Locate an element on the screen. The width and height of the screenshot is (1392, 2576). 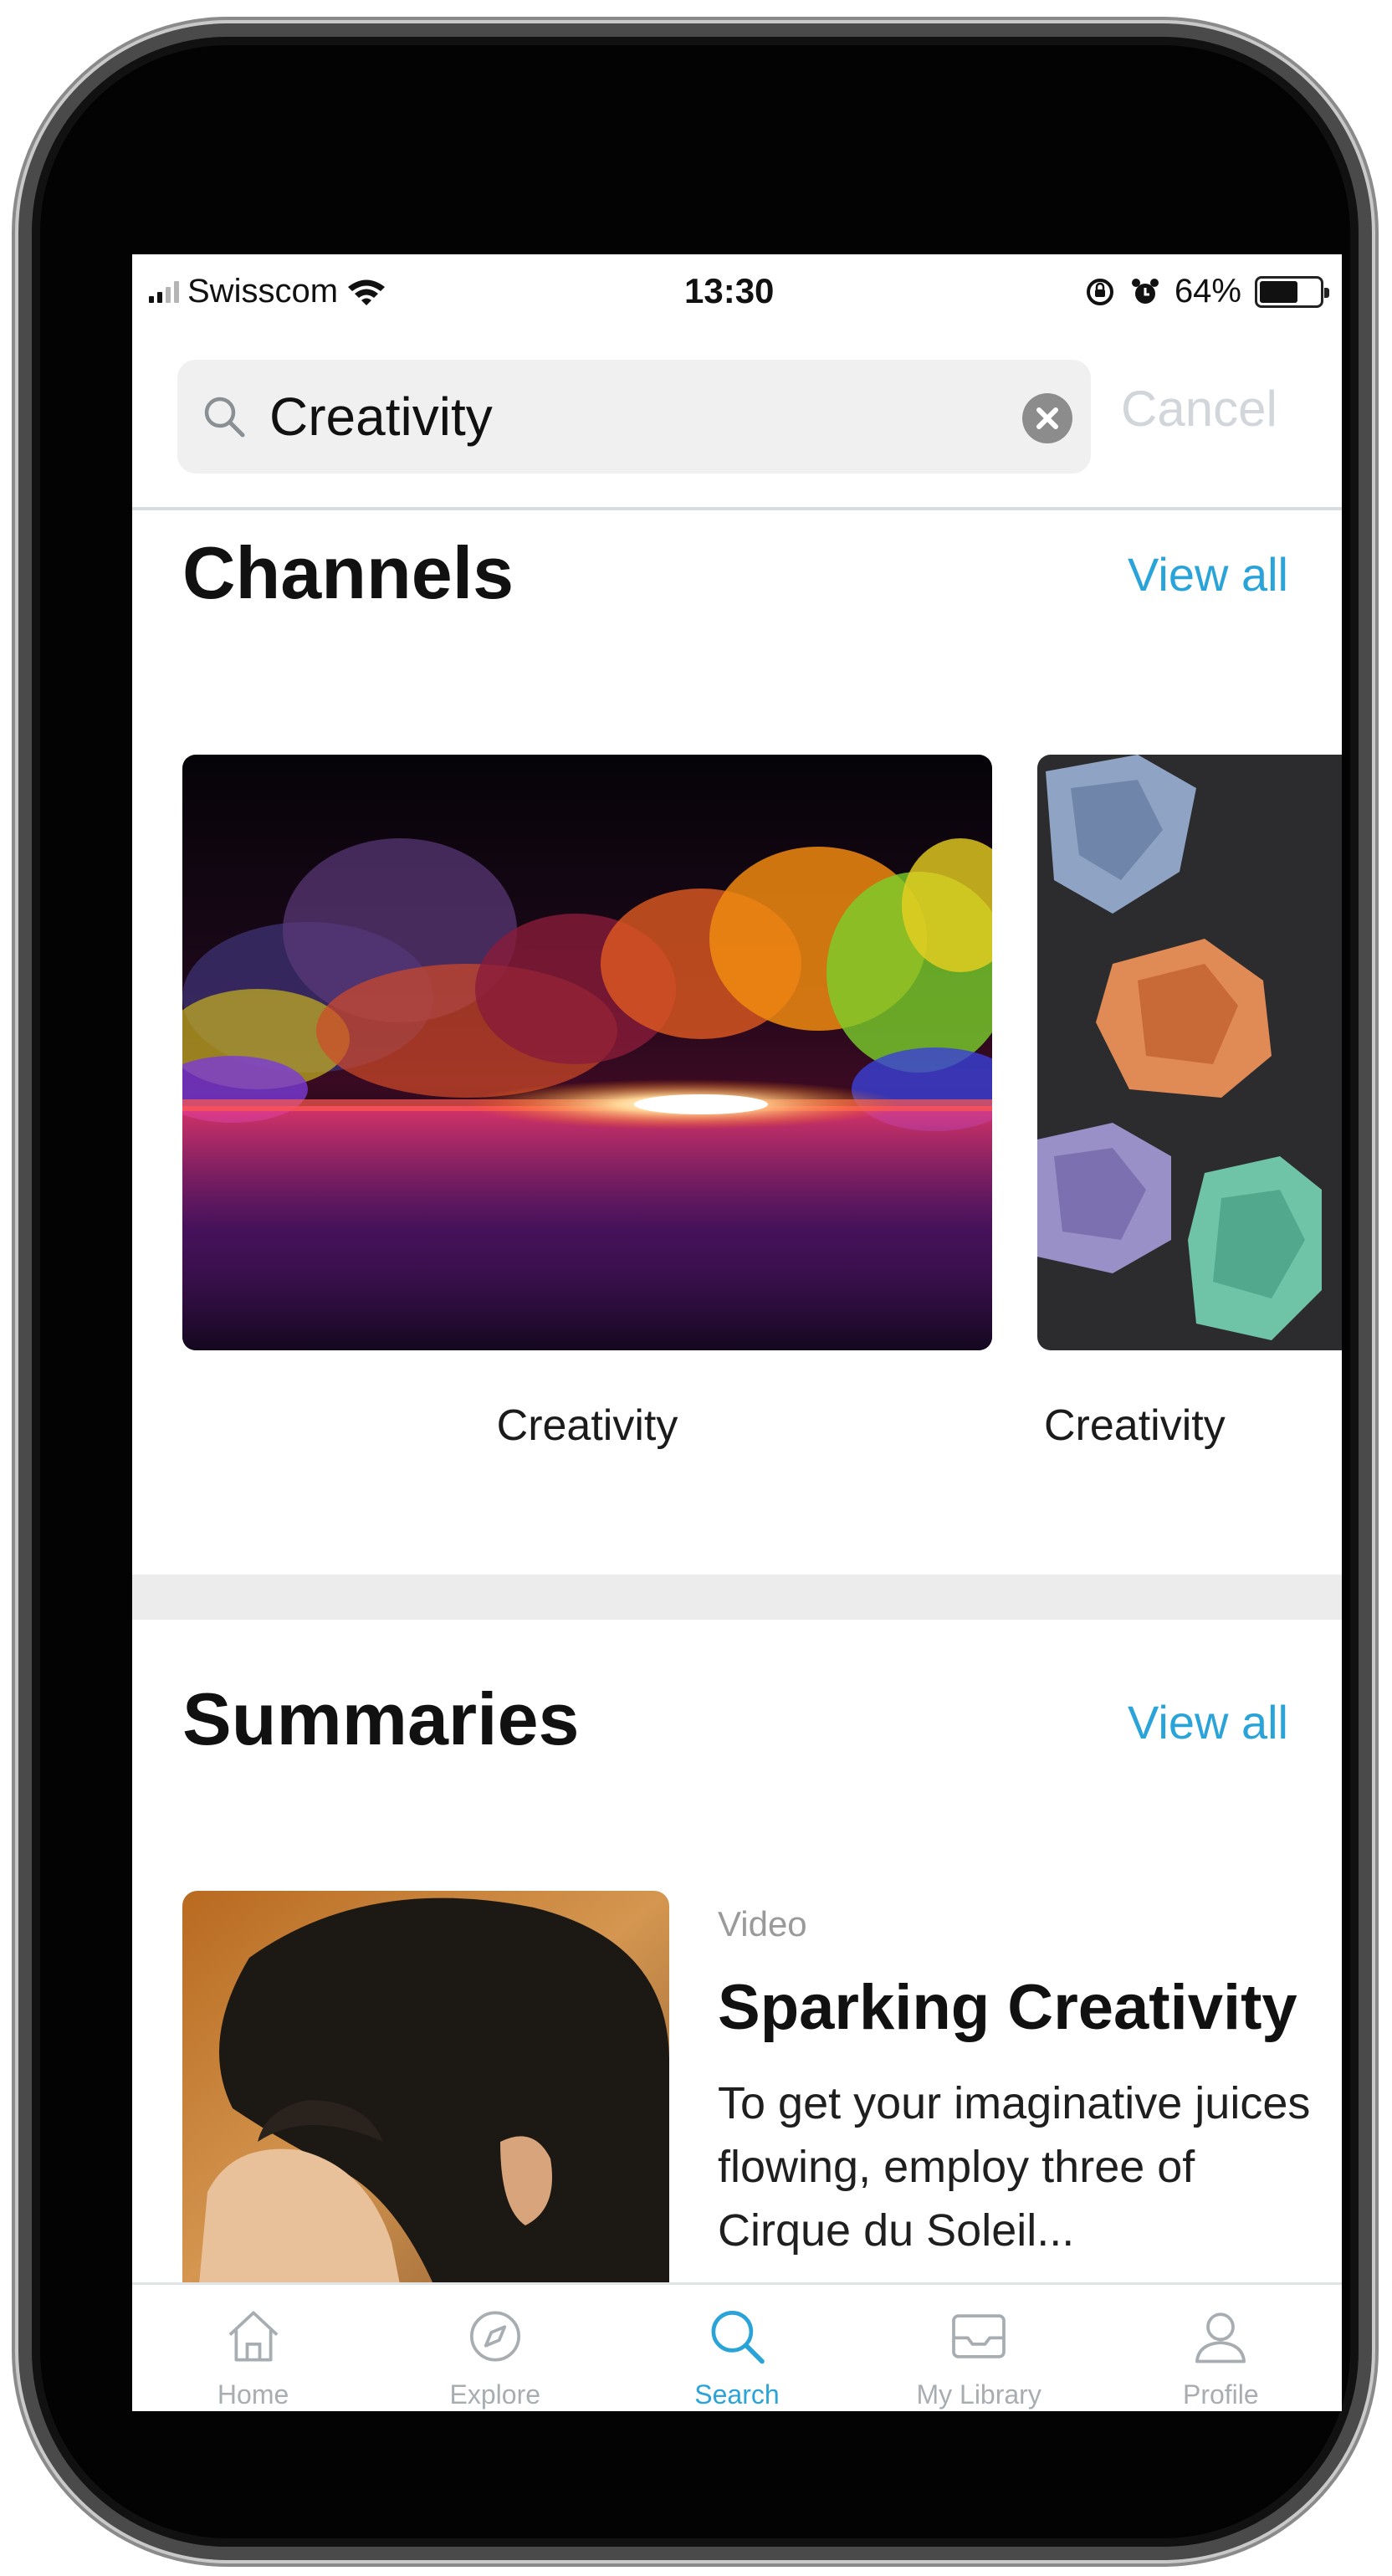
status-left: Swisscom is located at coordinates (268, 292).